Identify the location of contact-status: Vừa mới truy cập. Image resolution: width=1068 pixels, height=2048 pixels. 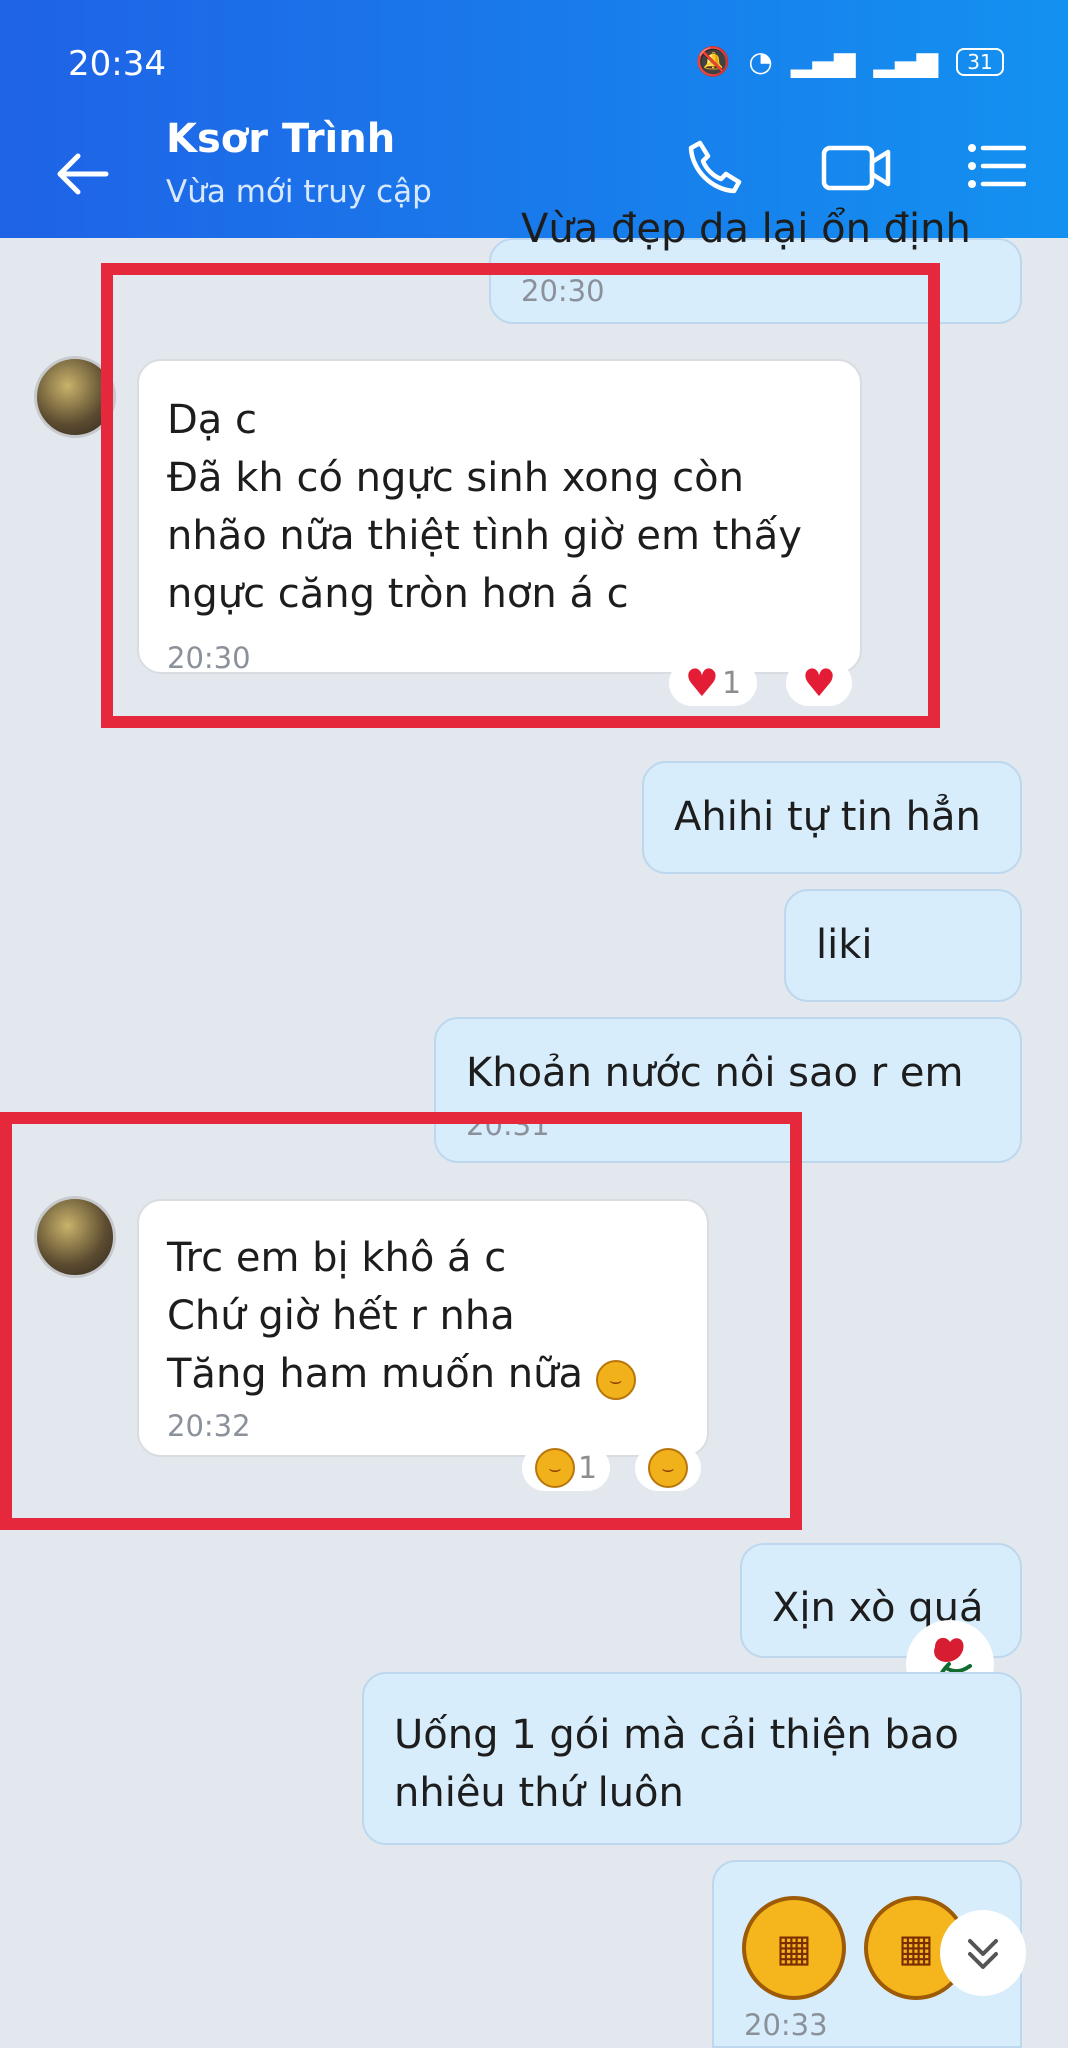
(299, 192).